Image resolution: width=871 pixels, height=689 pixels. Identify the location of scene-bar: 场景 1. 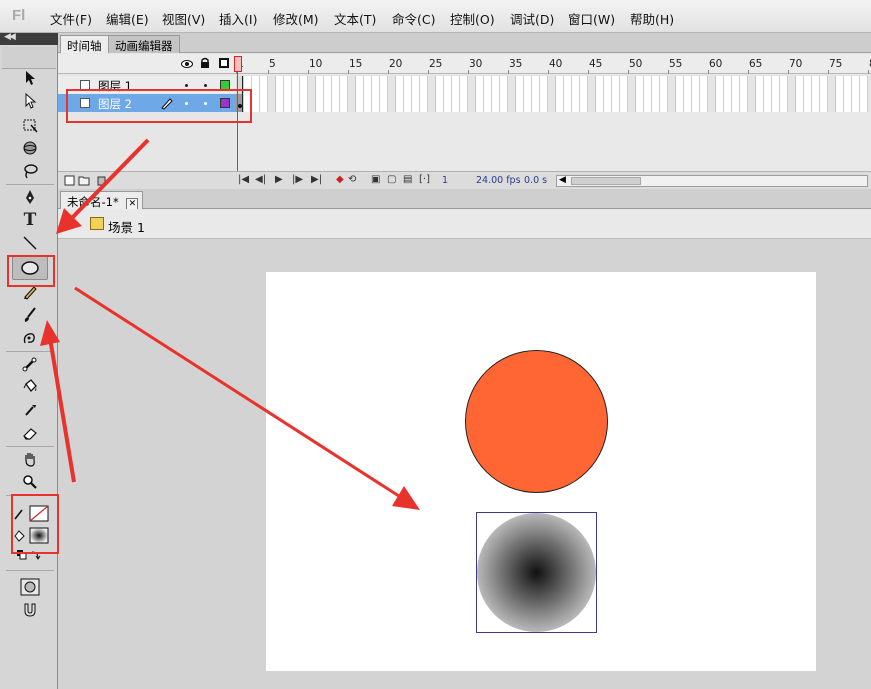
(464, 224).